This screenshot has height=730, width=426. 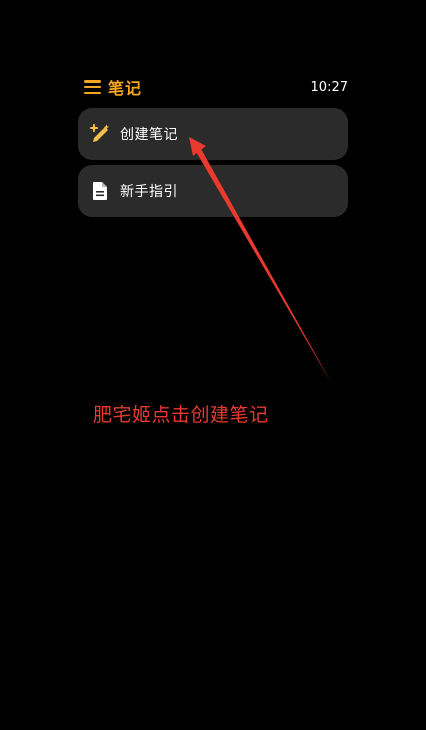 I want to click on create-note-label: 创建笔记, so click(x=149, y=135).